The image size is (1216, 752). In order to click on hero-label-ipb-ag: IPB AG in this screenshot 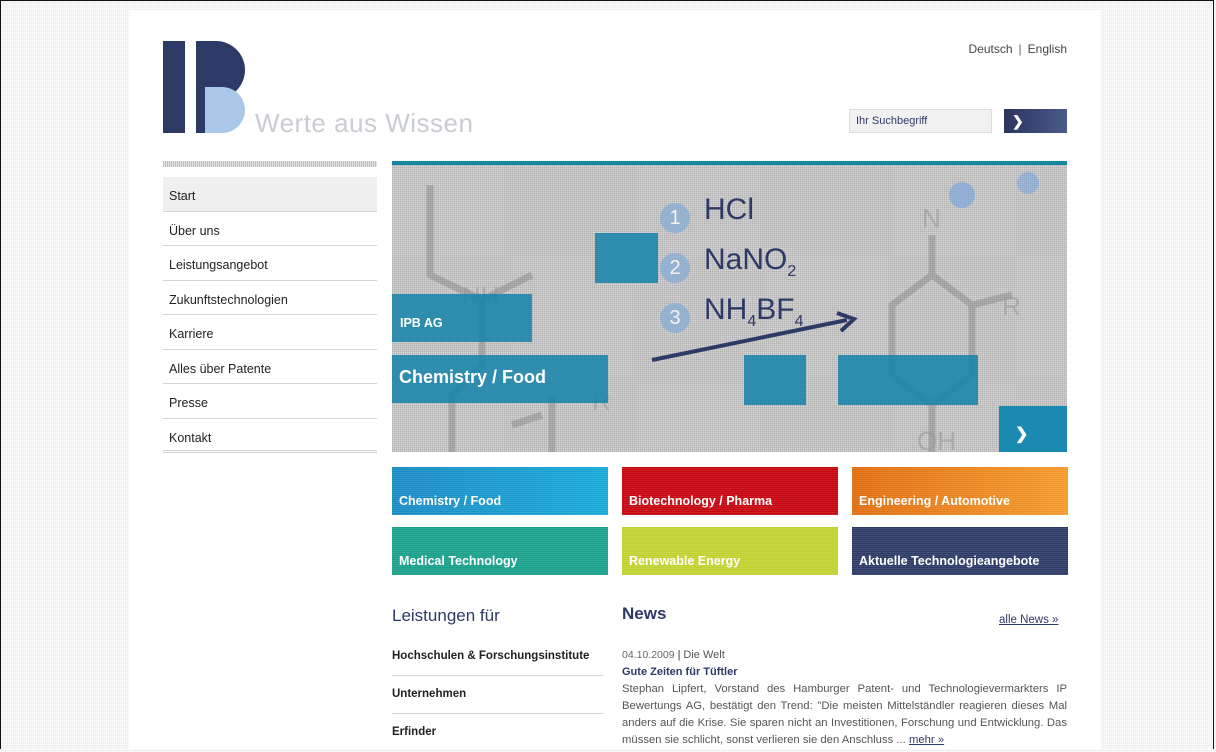, I will do `click(421, 323)`.